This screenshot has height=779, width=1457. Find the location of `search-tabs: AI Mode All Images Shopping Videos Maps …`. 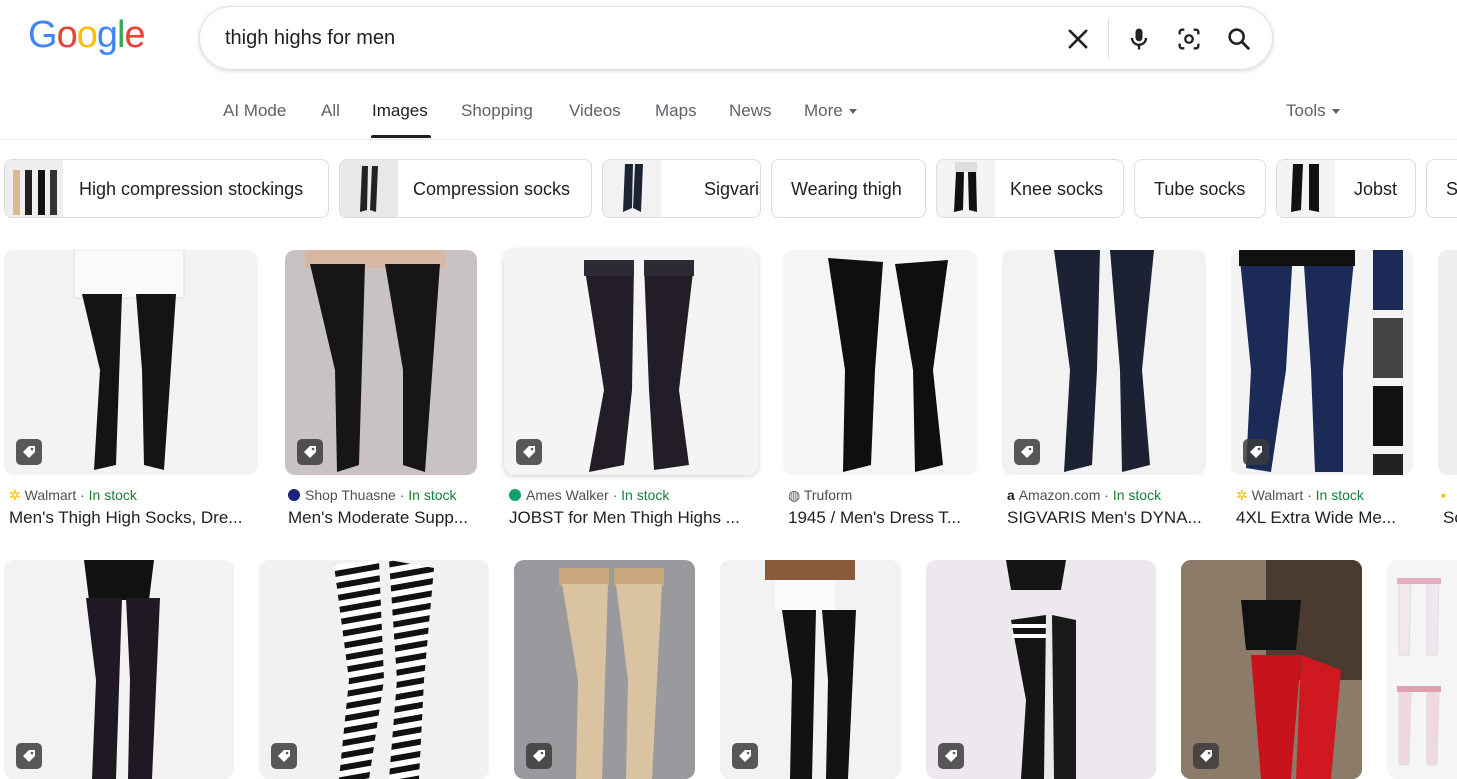

search-tabs: AI Mode All Images Shopping Videos Maps … is located at coordinates (728, 114).